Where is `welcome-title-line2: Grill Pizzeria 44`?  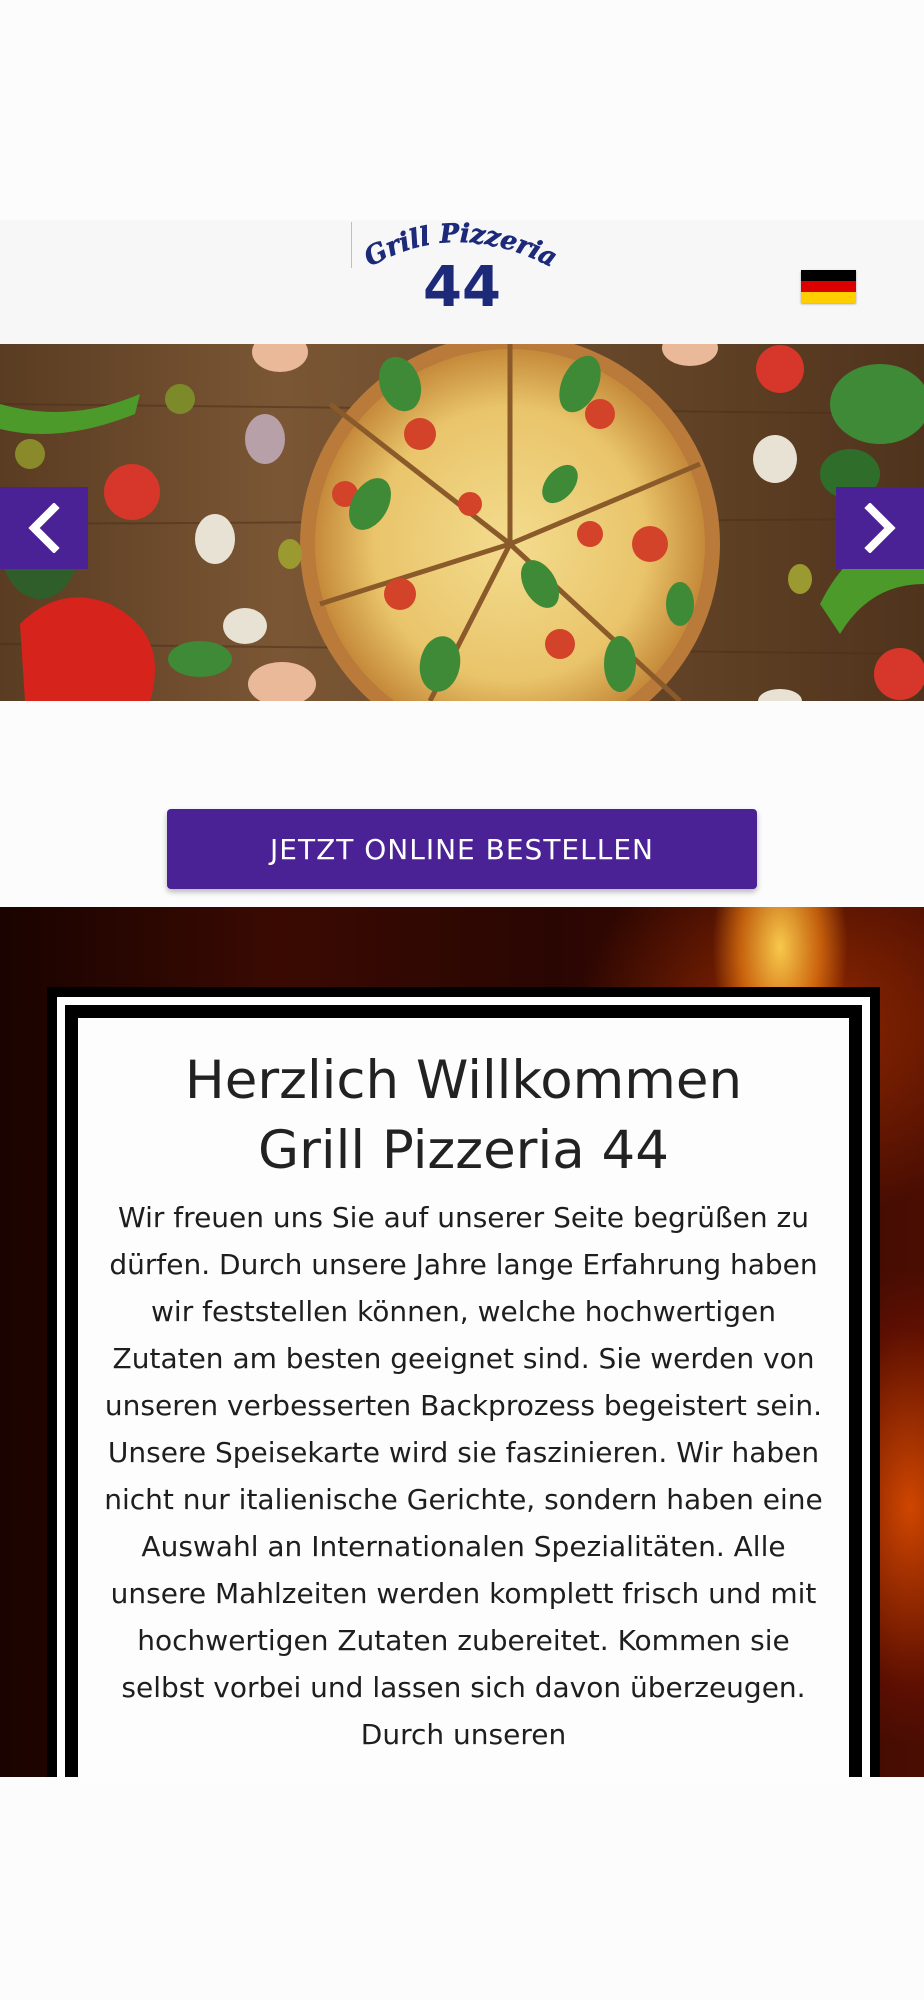
welcome-title-line2: Grill Pizzeria 44 is located at coordinates (463, 1150).